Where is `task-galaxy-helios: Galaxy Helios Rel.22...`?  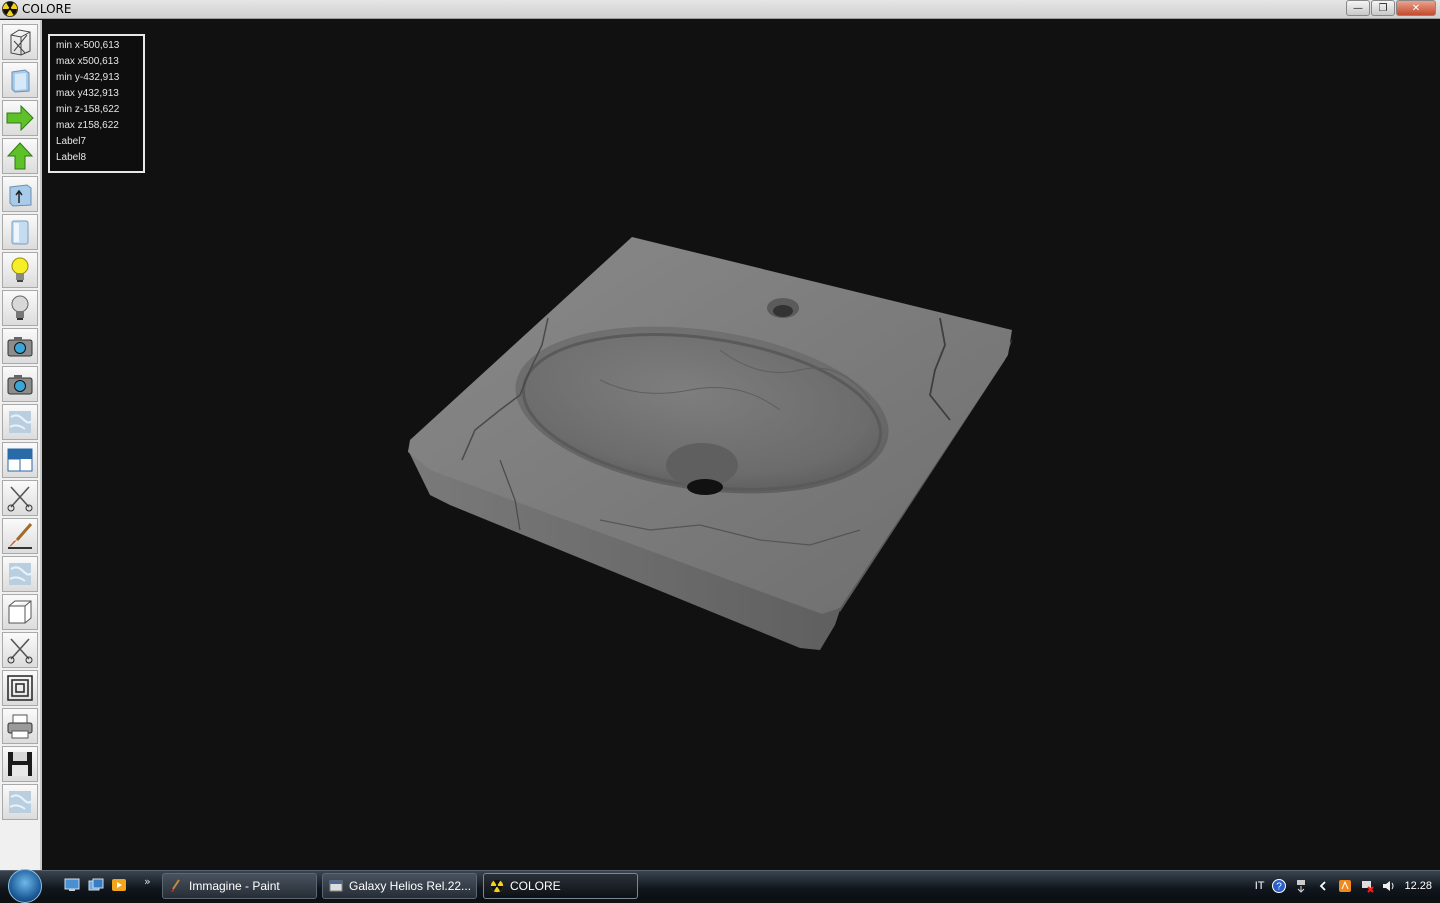
task-galaxy-helios: Galaxy Helios Rel.22... is located at coordinates (399, 886).